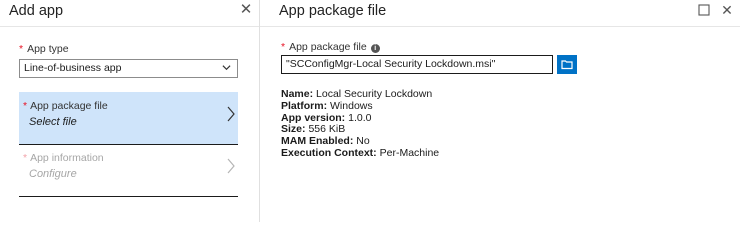 The image size is (740, 240). I want to click on nav-item-label: * App information, so click(63, 158).